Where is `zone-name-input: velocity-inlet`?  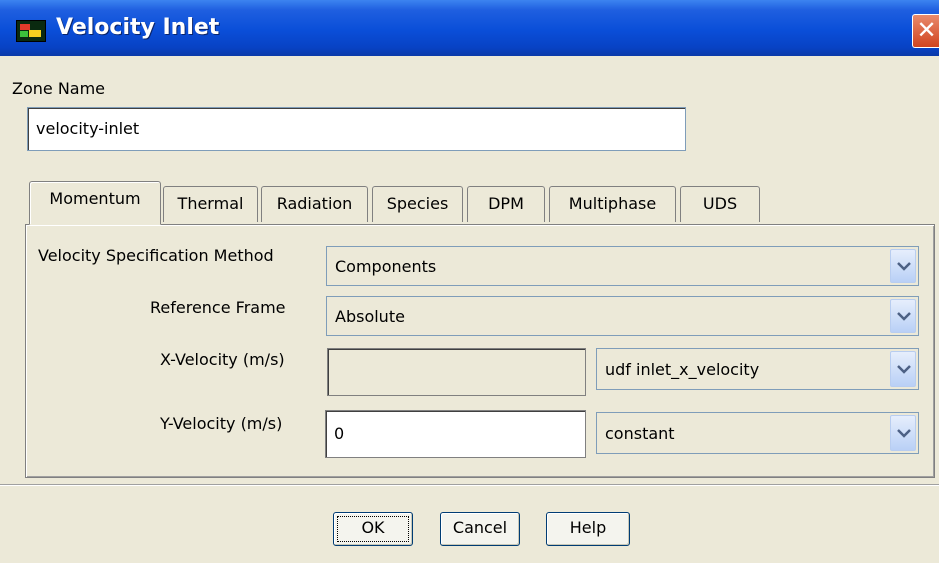
zone-name-input: velocity-inlet is located at coordinates (356, 129).